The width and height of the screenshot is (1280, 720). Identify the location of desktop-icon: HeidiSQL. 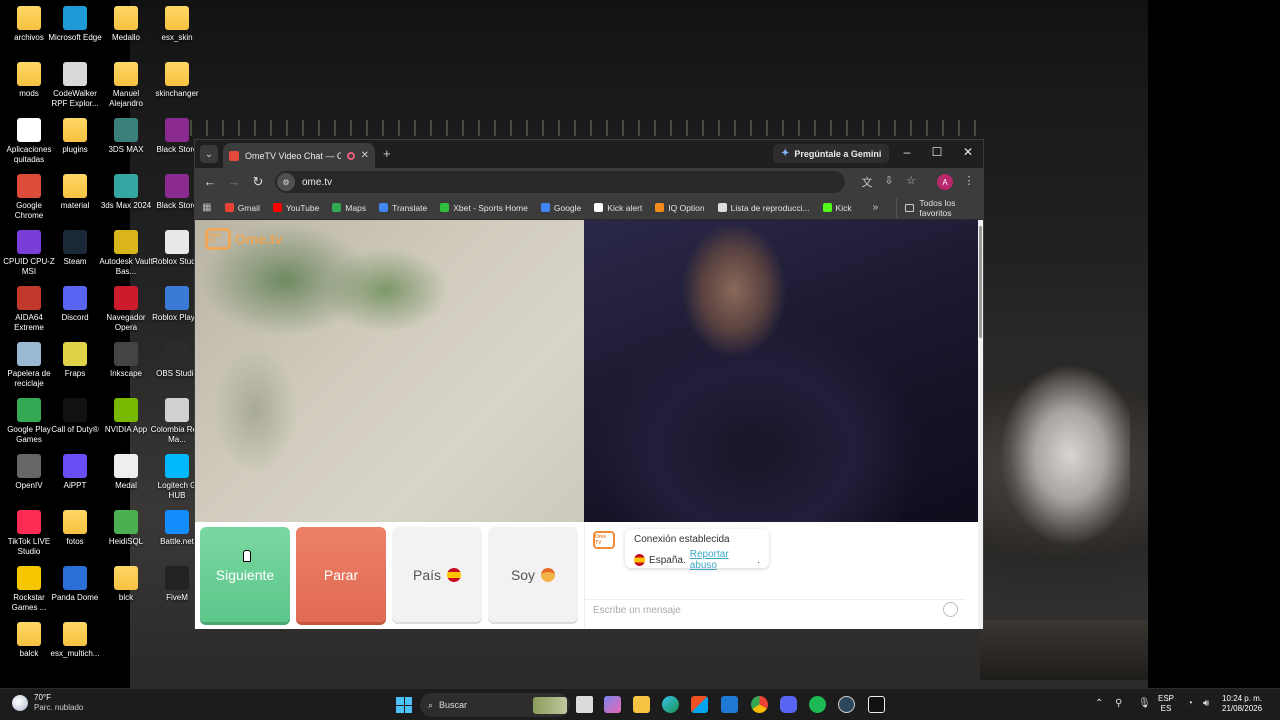
(126, 528).